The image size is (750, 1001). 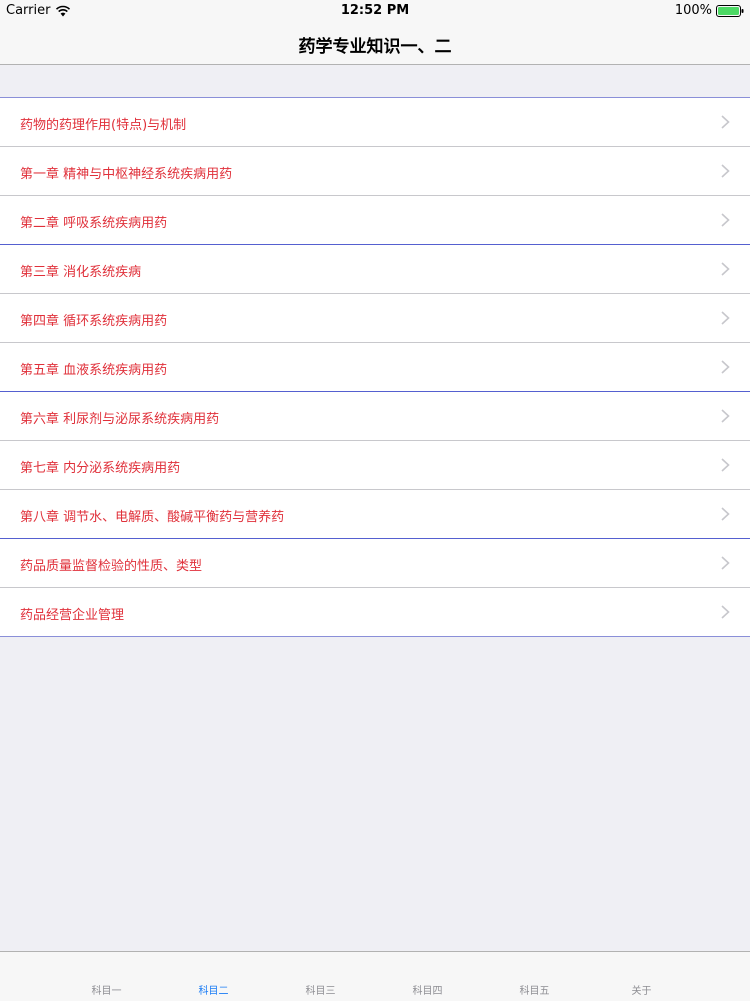 I want to click on list-item: 第一章 精神与中枢神经系统疾病用药, so click(x=375, y=171).